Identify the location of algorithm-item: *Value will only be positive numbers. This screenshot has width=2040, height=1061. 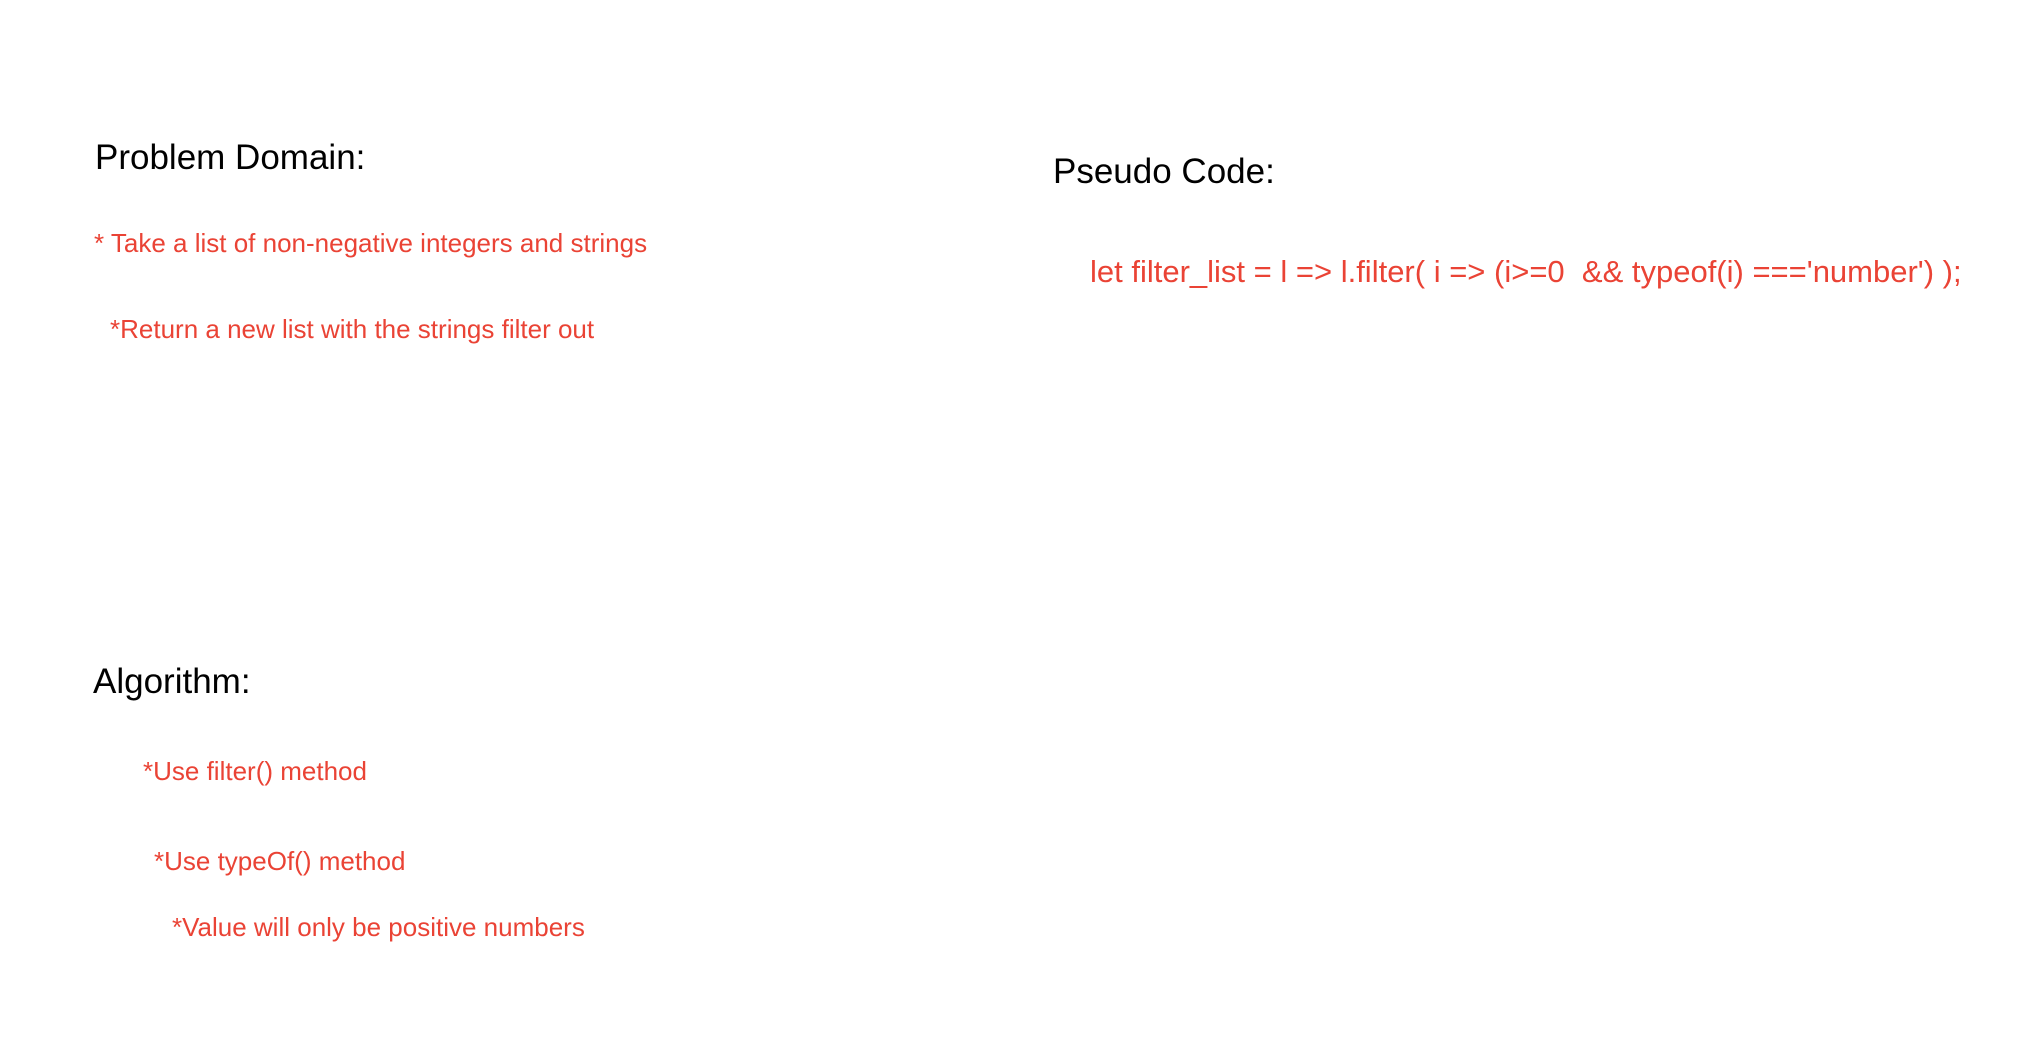
(378, 927).